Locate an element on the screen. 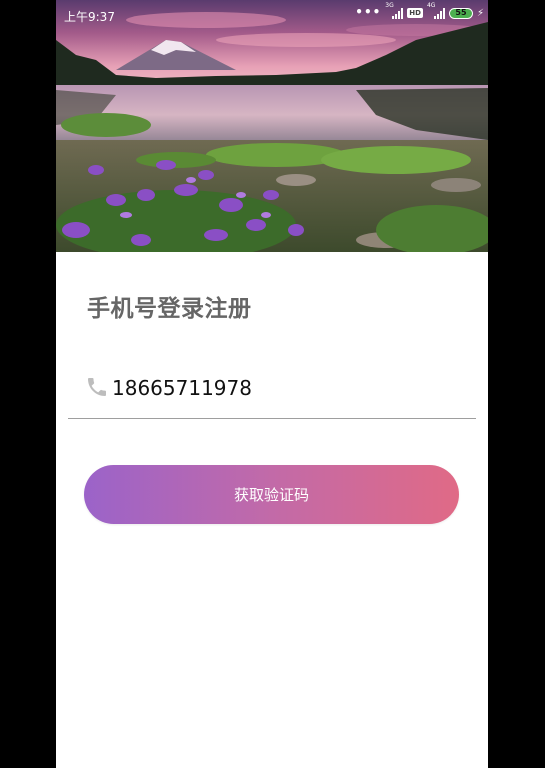  page-title: 手机号登录注册 is located at coordinates (169, 309).